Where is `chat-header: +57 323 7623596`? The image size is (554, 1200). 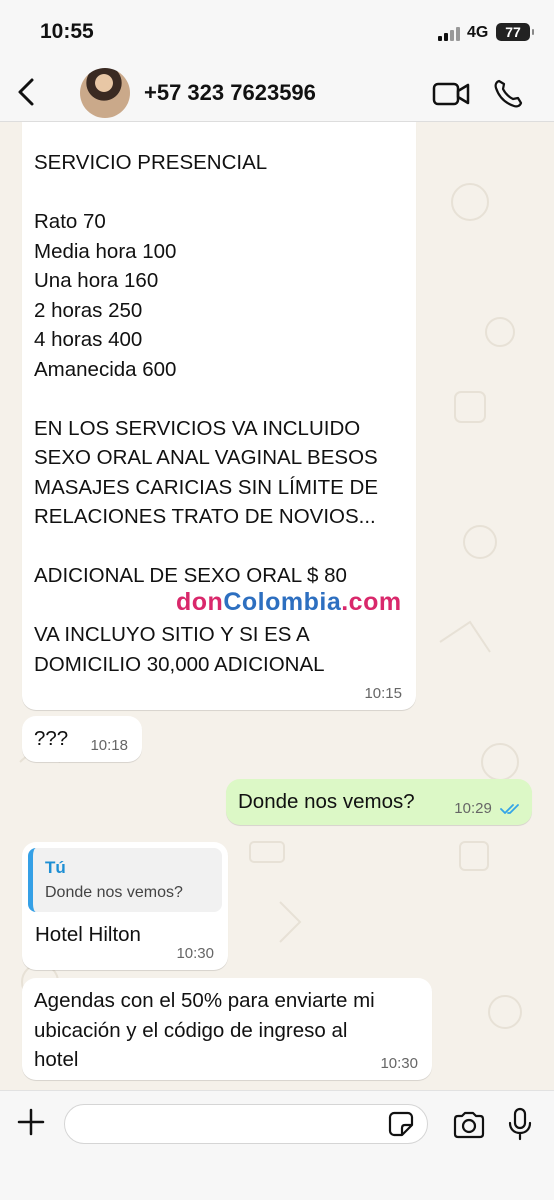
chat-header: +57 323 7623596 is located at coordinates (277, 92).